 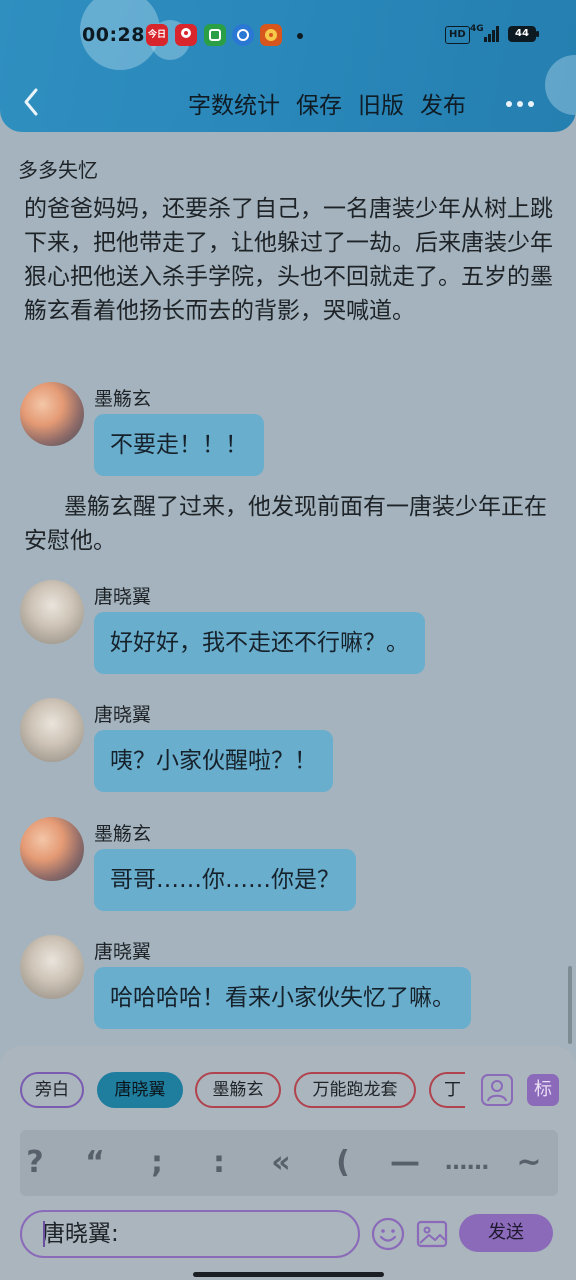 What do you see at coordinates (300, 36) in the screenshot?
I see `notification-dot-icon` at bounding box center [300, 36].